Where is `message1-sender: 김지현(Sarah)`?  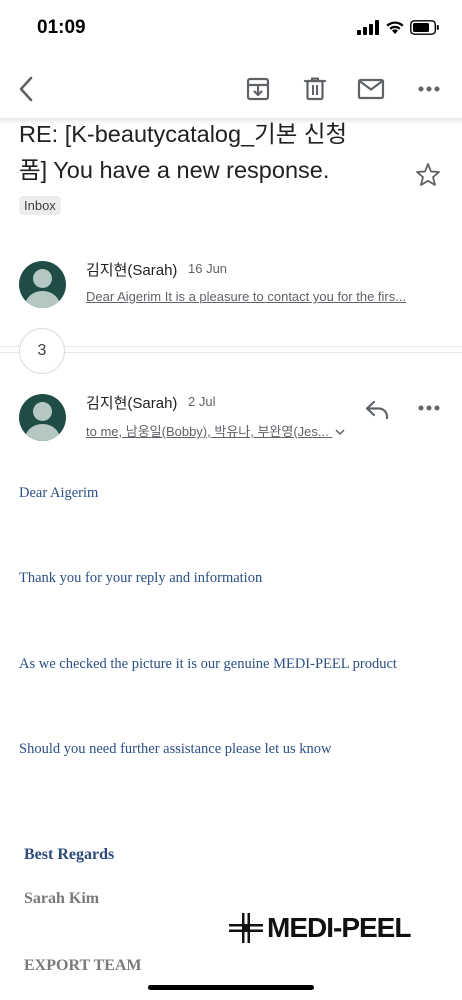
message1-sender: 김지현(Sarah) is located at coordinates (131, 269).